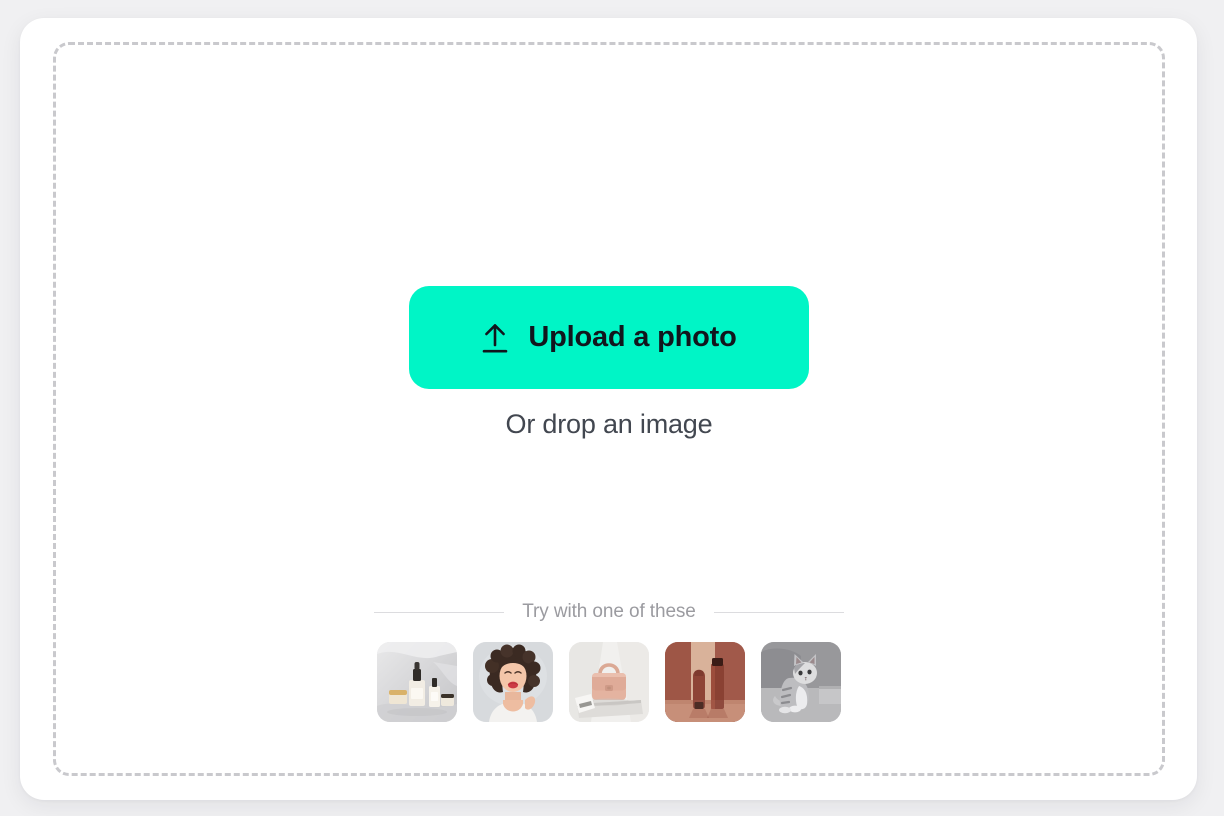  I want to click on sample-images-title: Try with one of these, so click(609, 611).